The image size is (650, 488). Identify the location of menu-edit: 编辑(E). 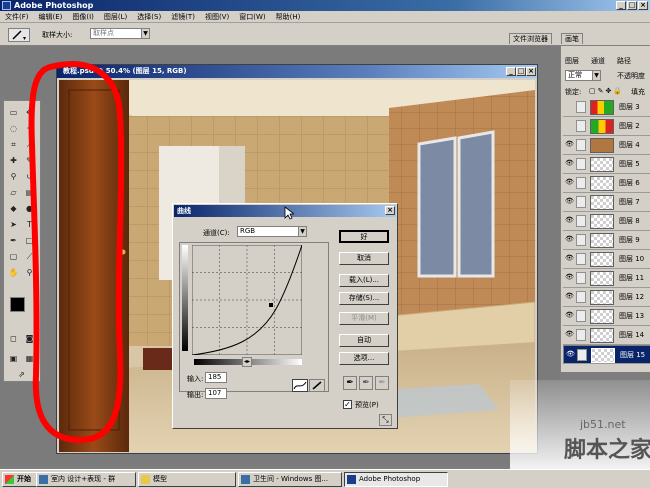
(51, 17).